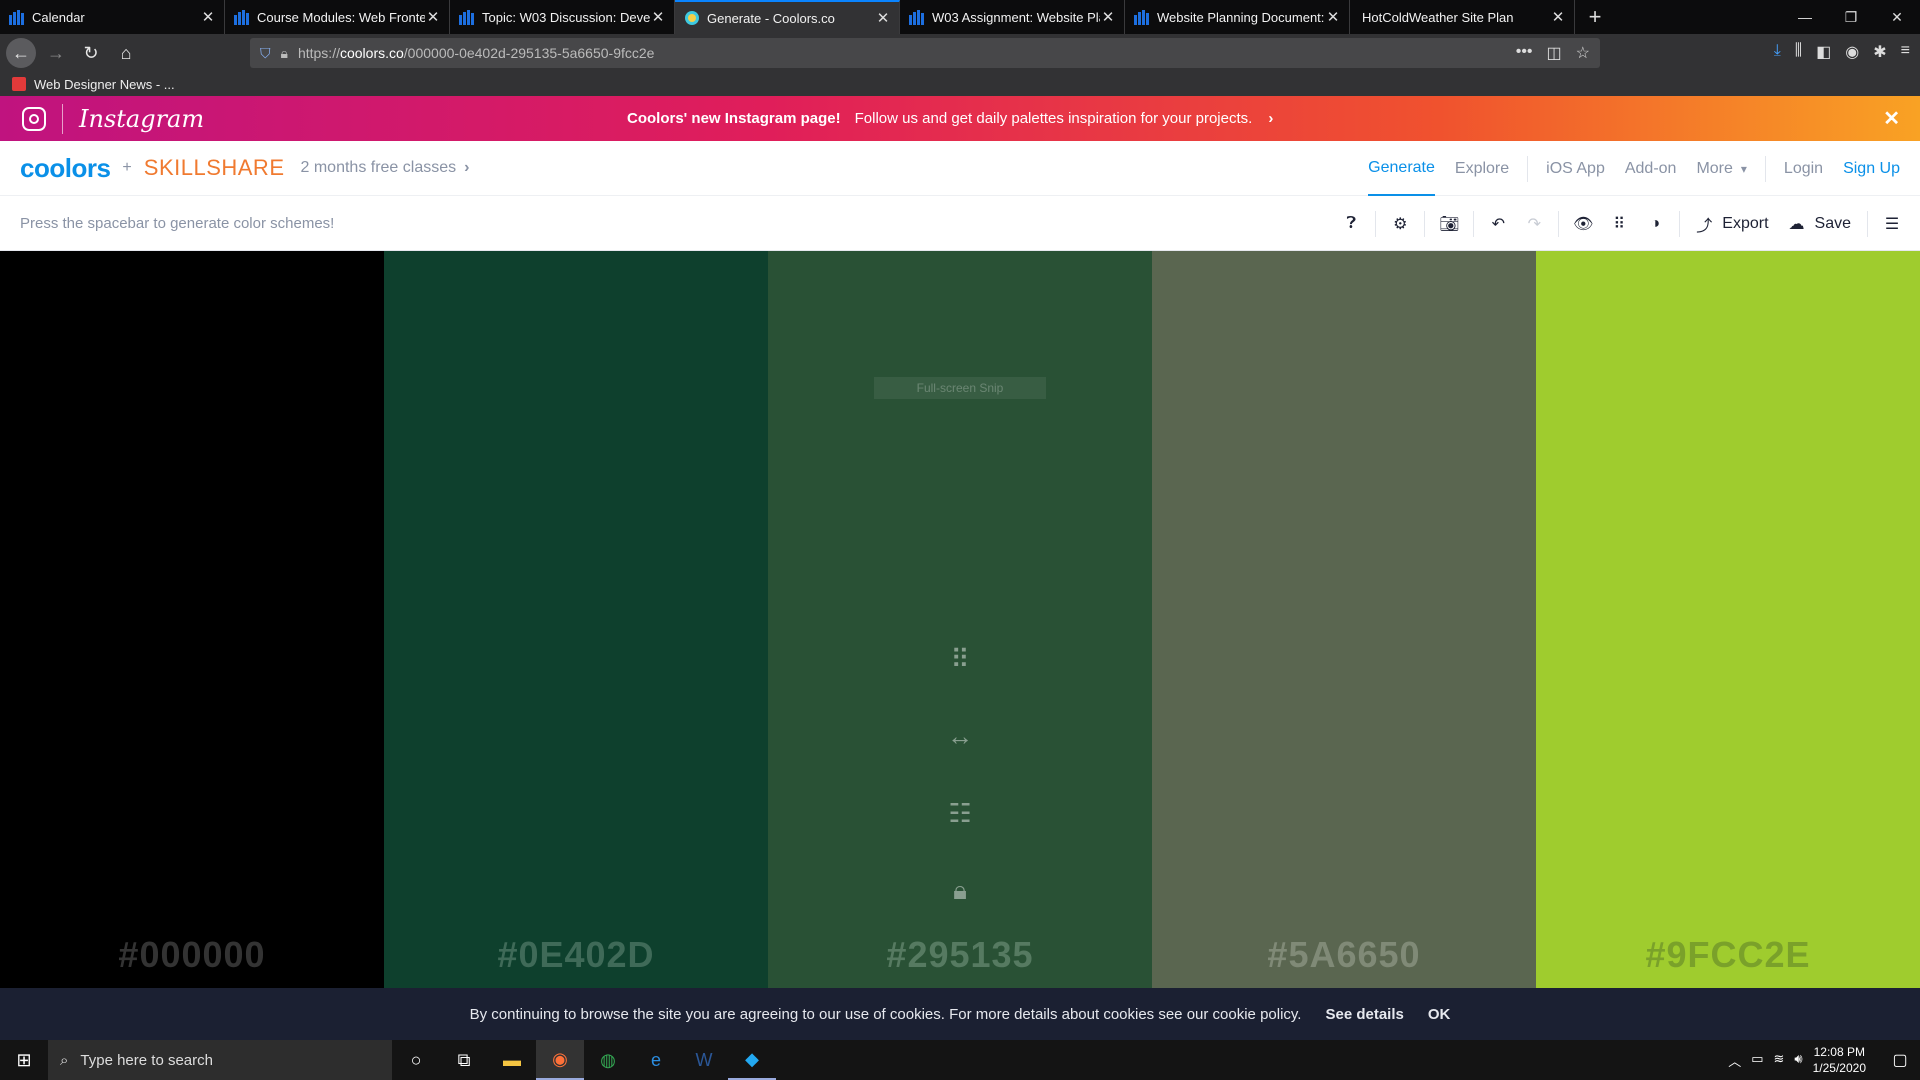 The height and width of the screenshot is (1080, 1920). I want to click on hex-label: #5A6650, so click(1344, 955).